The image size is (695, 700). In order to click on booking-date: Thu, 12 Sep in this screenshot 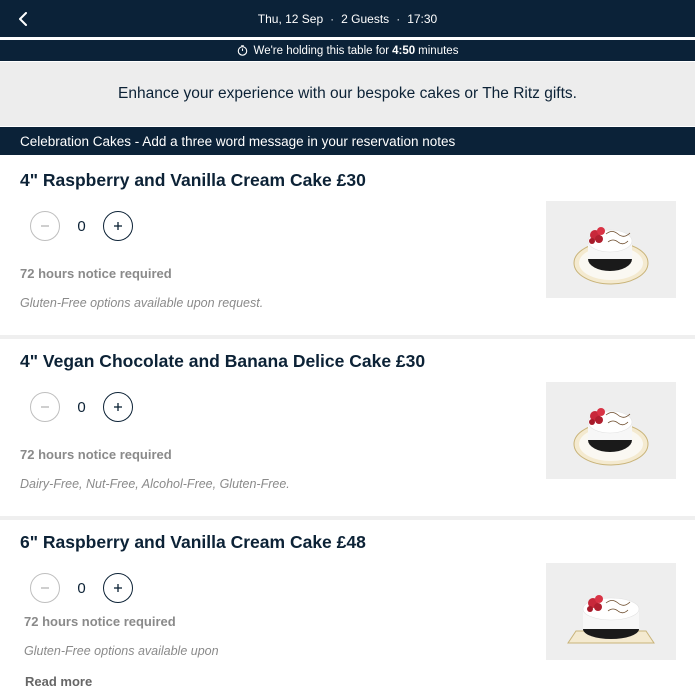, I will do `click(290, 18)`.